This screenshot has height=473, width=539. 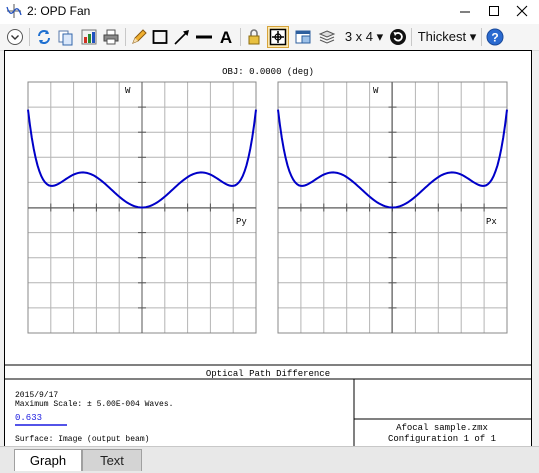 What do you see at coordinates (89, 37) in the screenshot?
I see `export-graphic-icon` at bounding box center [89, 37].